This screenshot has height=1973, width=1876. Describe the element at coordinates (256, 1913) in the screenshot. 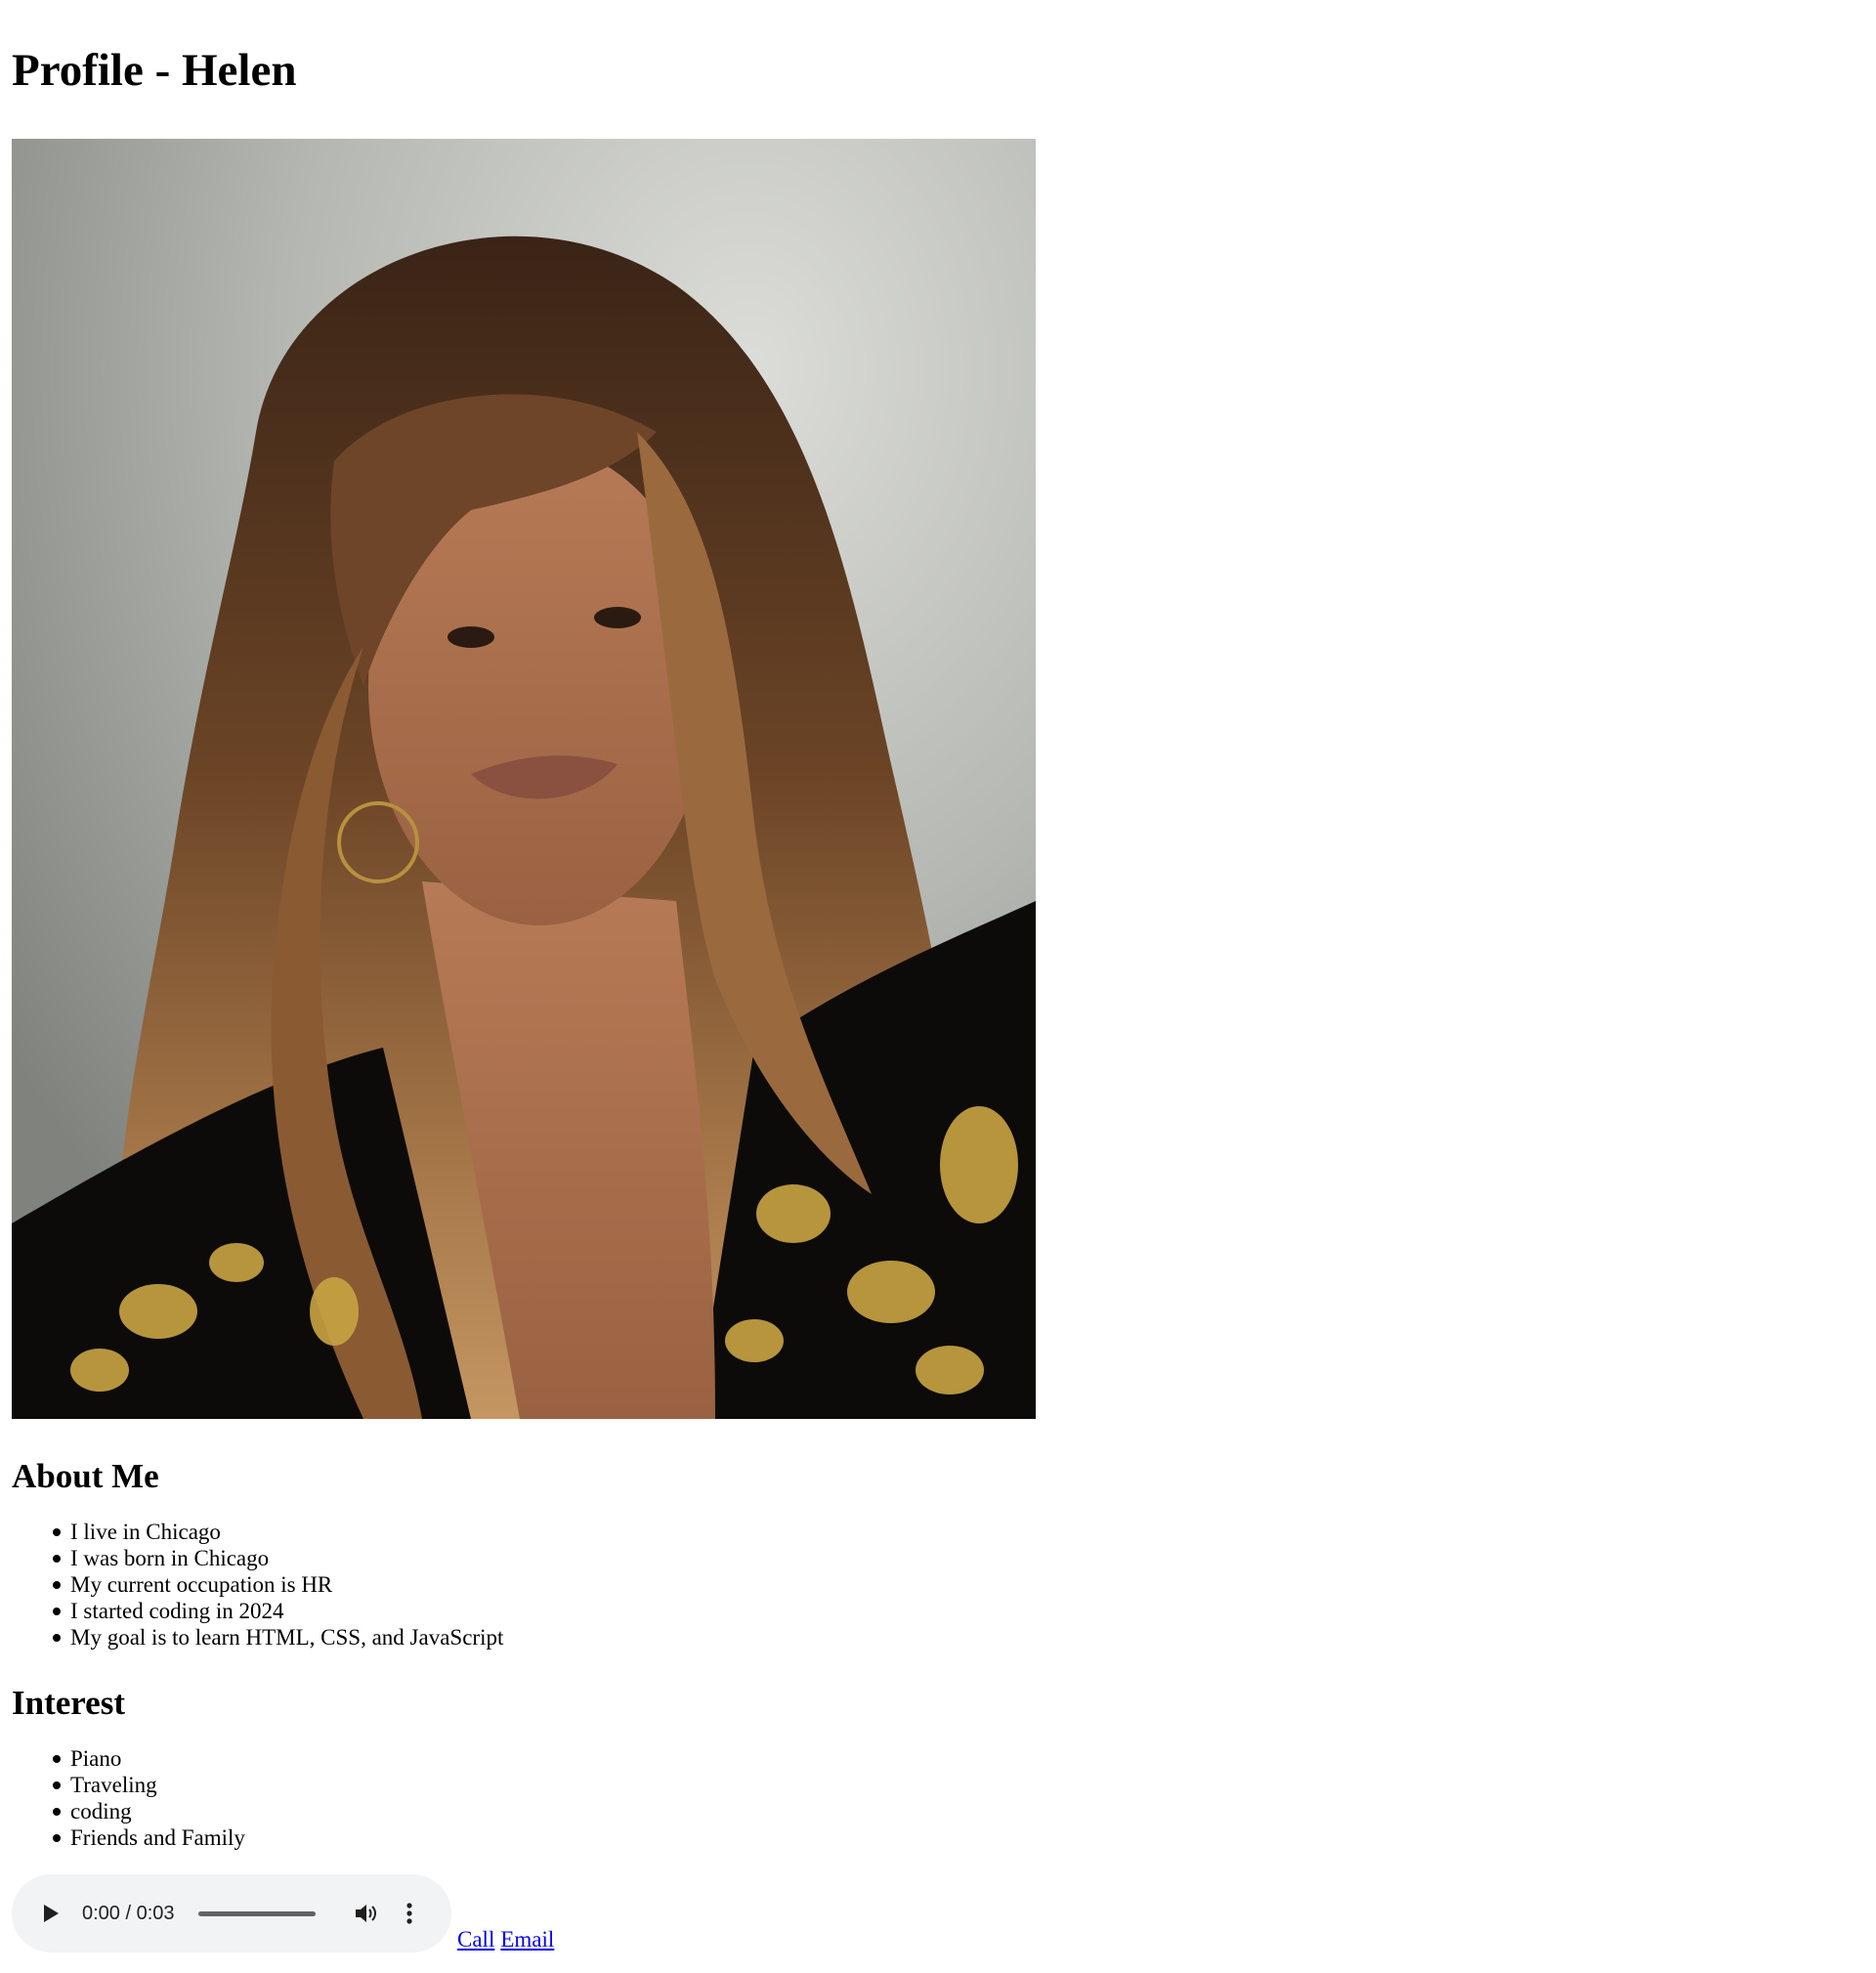

I see `audio-progress-slider` at that location.